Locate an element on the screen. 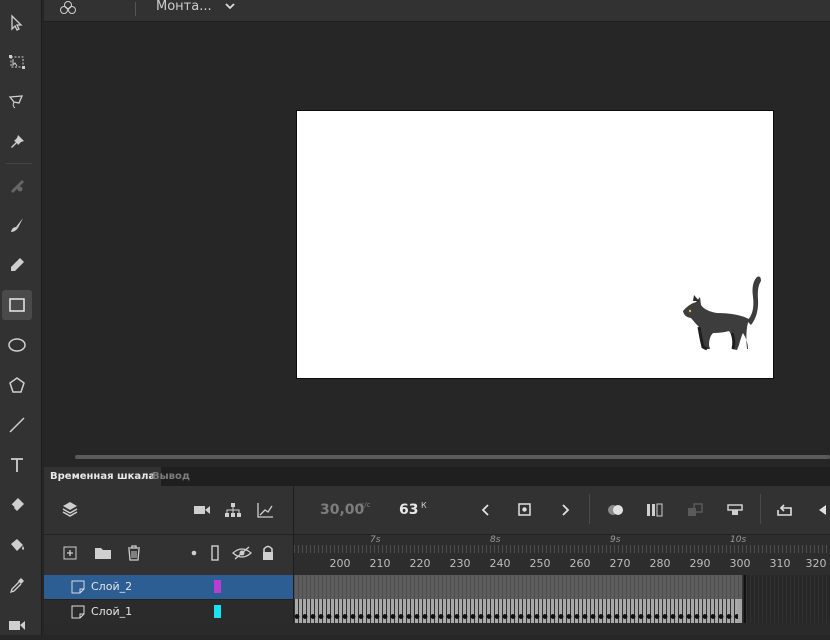 The width and height of the screenshot is (830, 640). ruler-frame-label: 310 is located at coordinates (780, 563).